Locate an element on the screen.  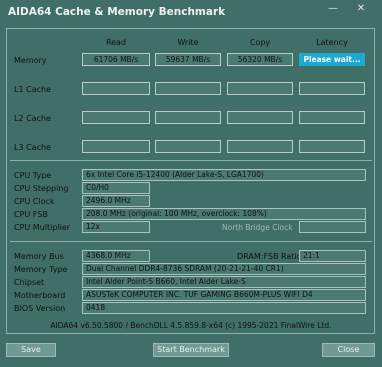
dram-fsb-ratio-label: DRAM:FSB Ratio is located at coordinates (269, 256).